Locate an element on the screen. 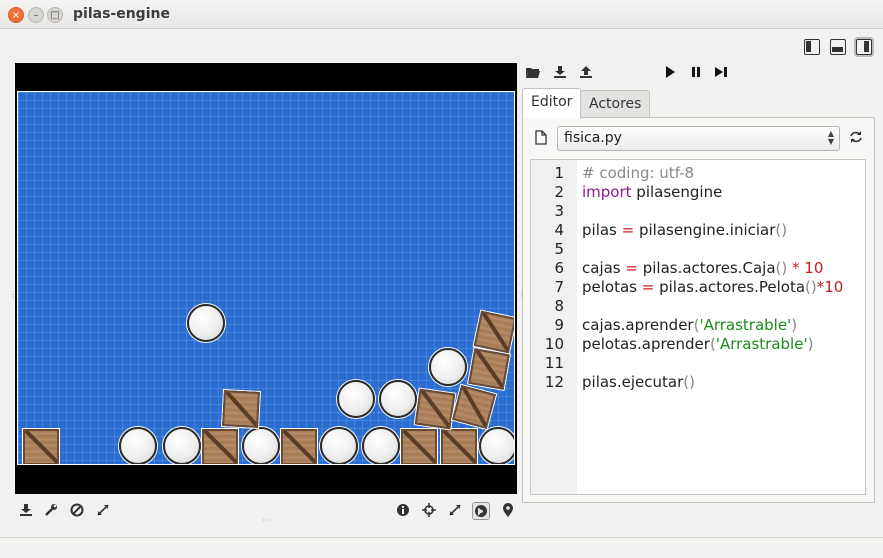 The height and width of the screenshot is (558, 883). code-token: # coding: utf-8 is located at coordinates (638, 173).